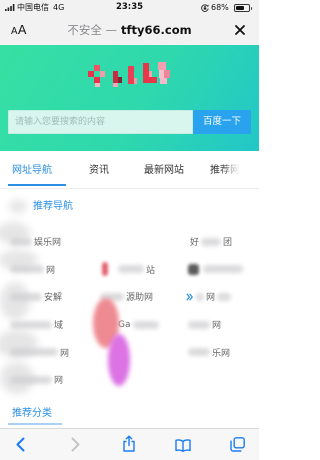 Image resolution: width=320 pixels, height=460 pixels. Describe the element at coordinates (124, 324) in the screenshot. I see `nav-link-label: Ga` at that location.